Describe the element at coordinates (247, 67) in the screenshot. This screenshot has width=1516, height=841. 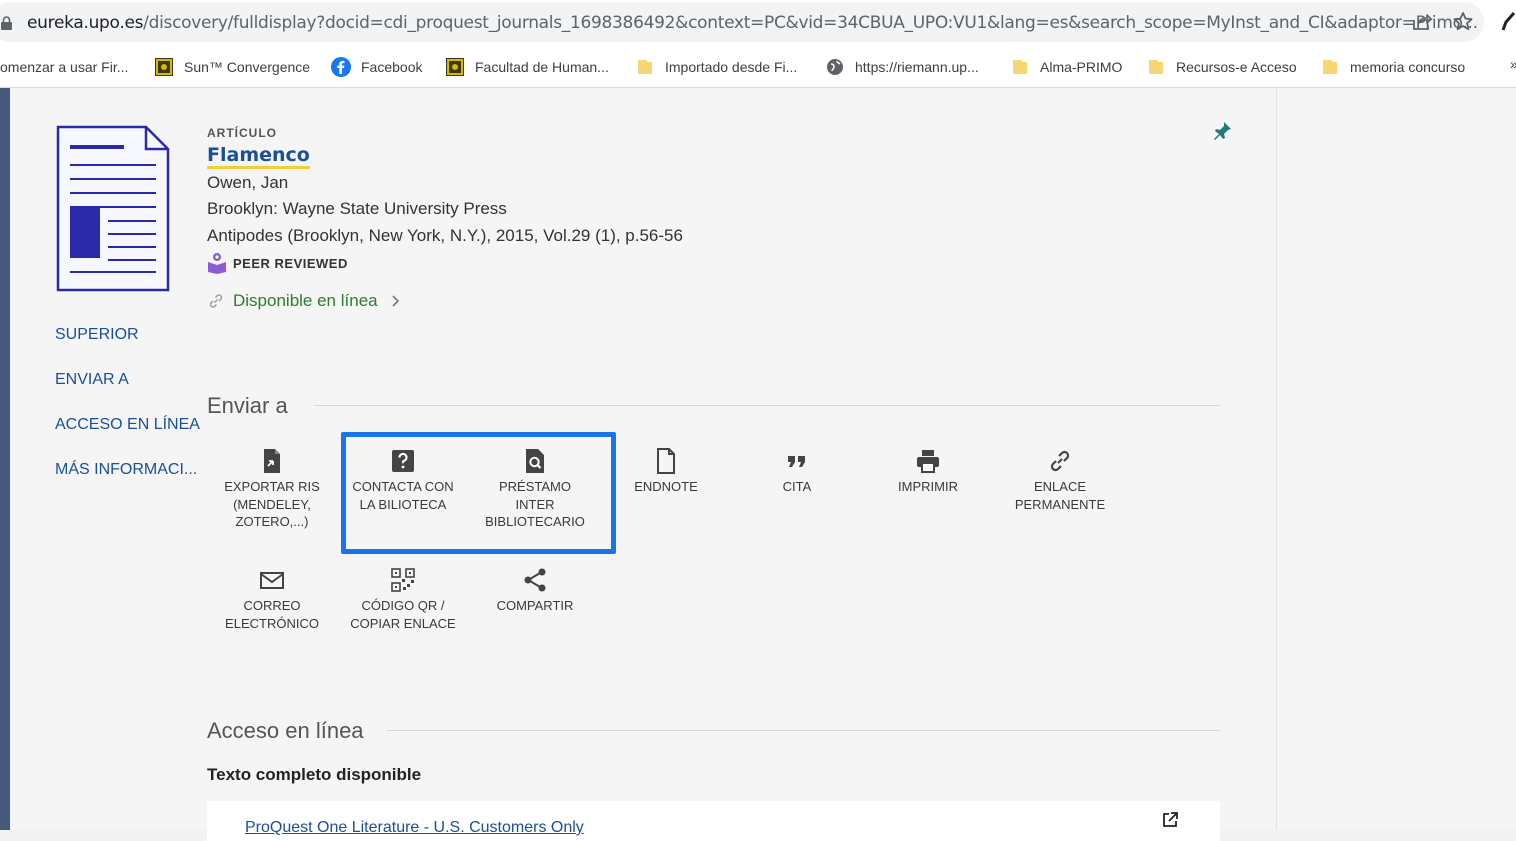
I see `bookmark-label: Sun™ Convergence` at that location.